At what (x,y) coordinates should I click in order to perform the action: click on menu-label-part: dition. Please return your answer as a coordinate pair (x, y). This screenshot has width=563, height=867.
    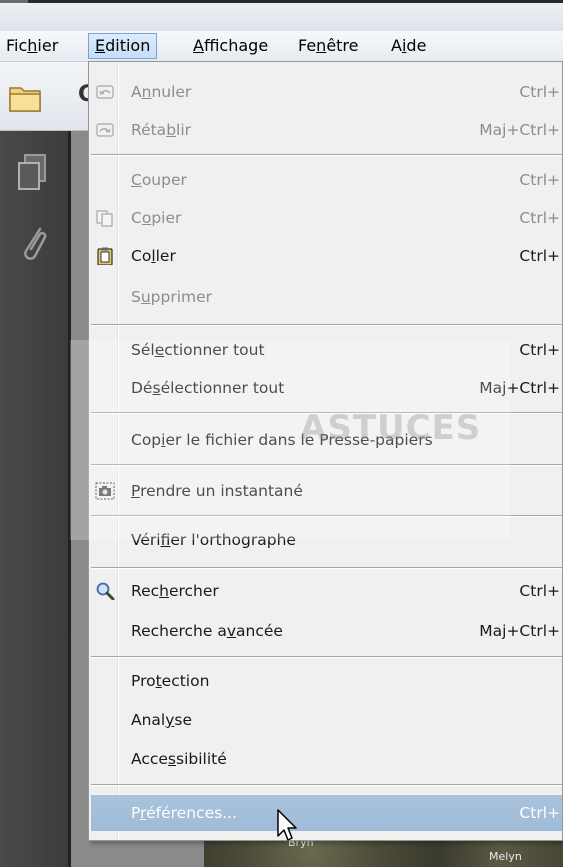
    Looking at the image, I should click on (128, 45).